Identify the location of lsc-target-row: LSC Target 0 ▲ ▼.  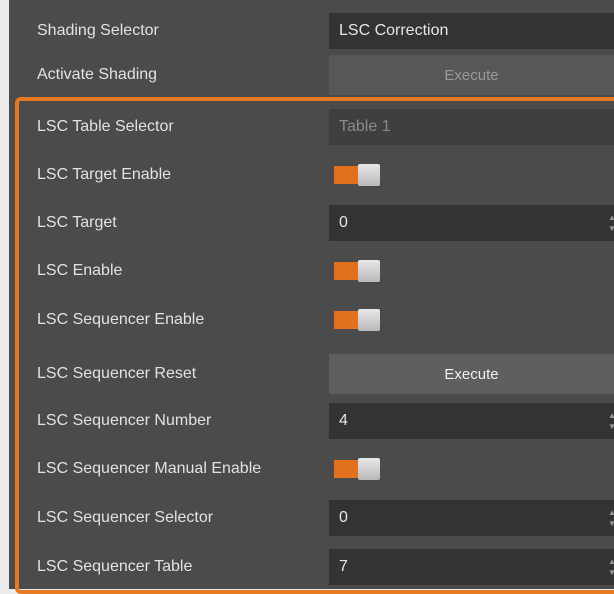
(311, 223).